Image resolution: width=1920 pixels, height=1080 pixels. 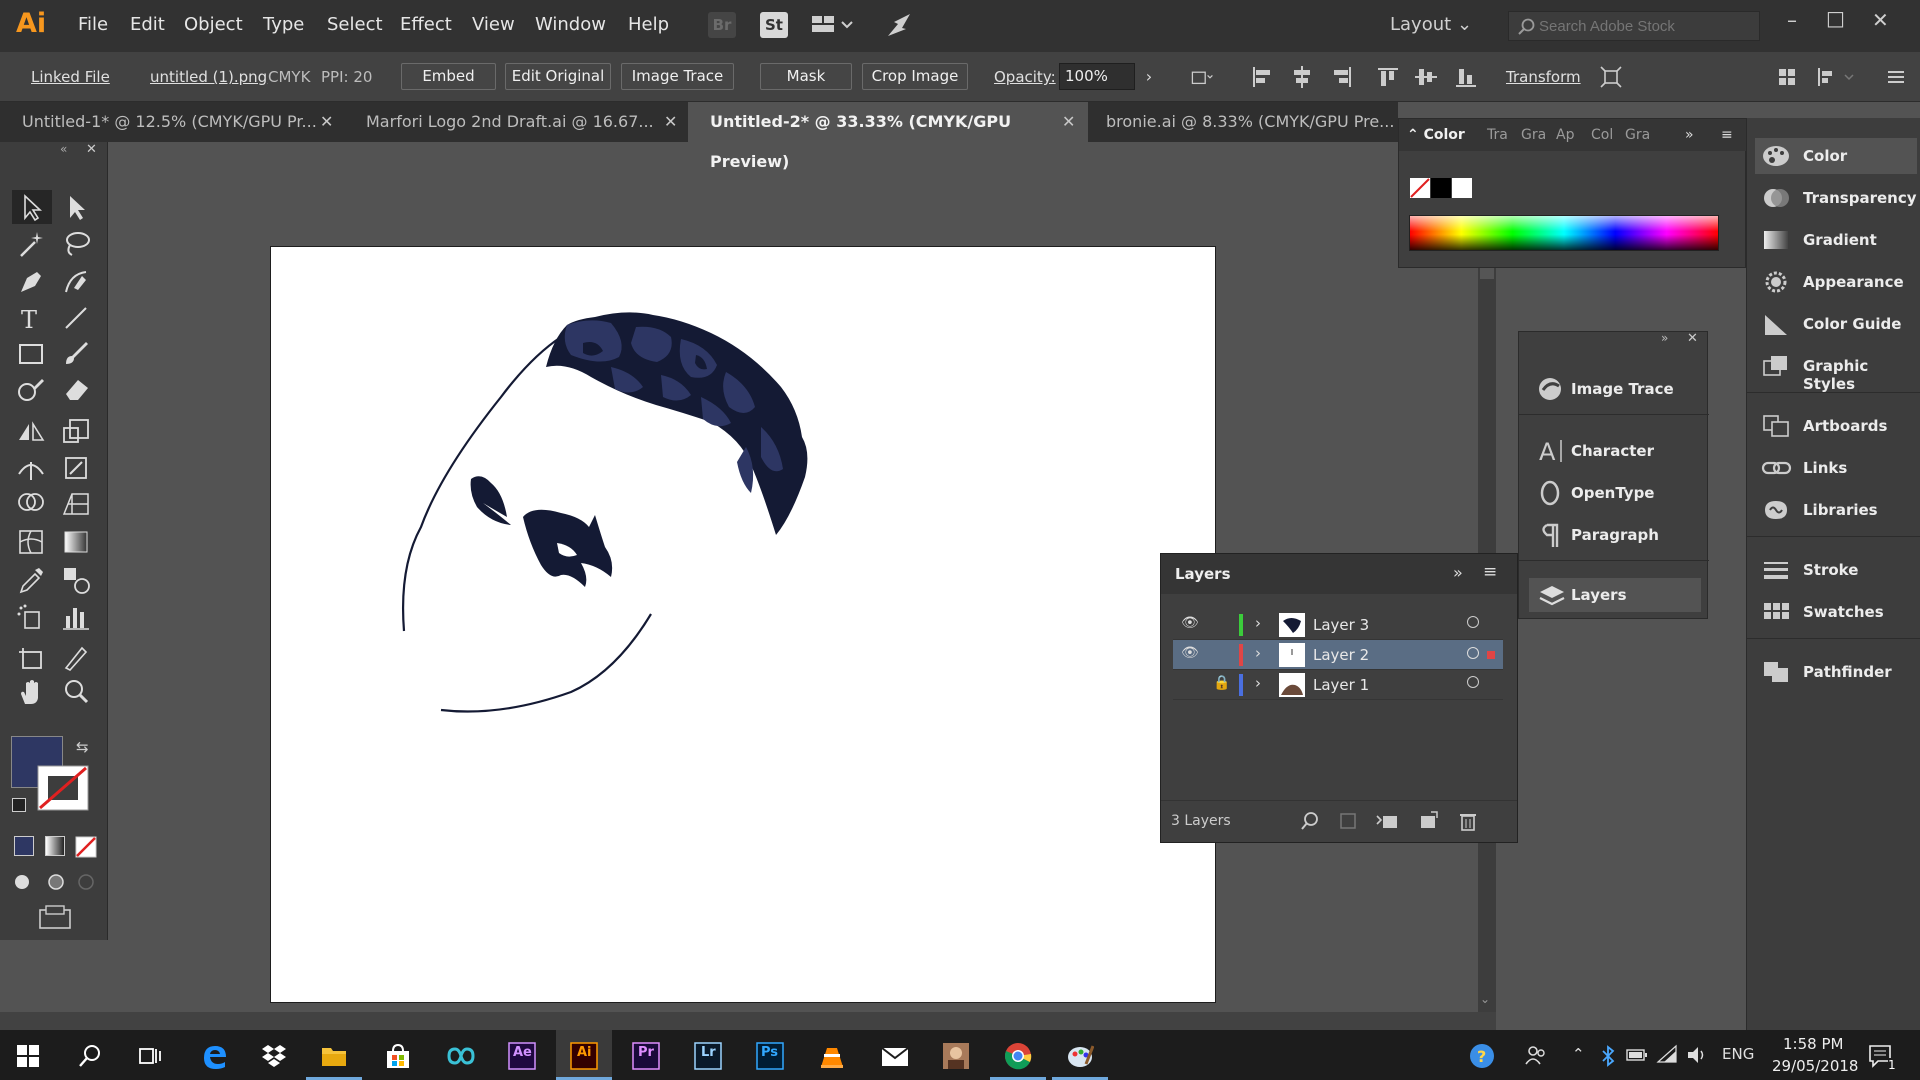 I want to click on selection-tool-icon, so click(x=32, y=208).